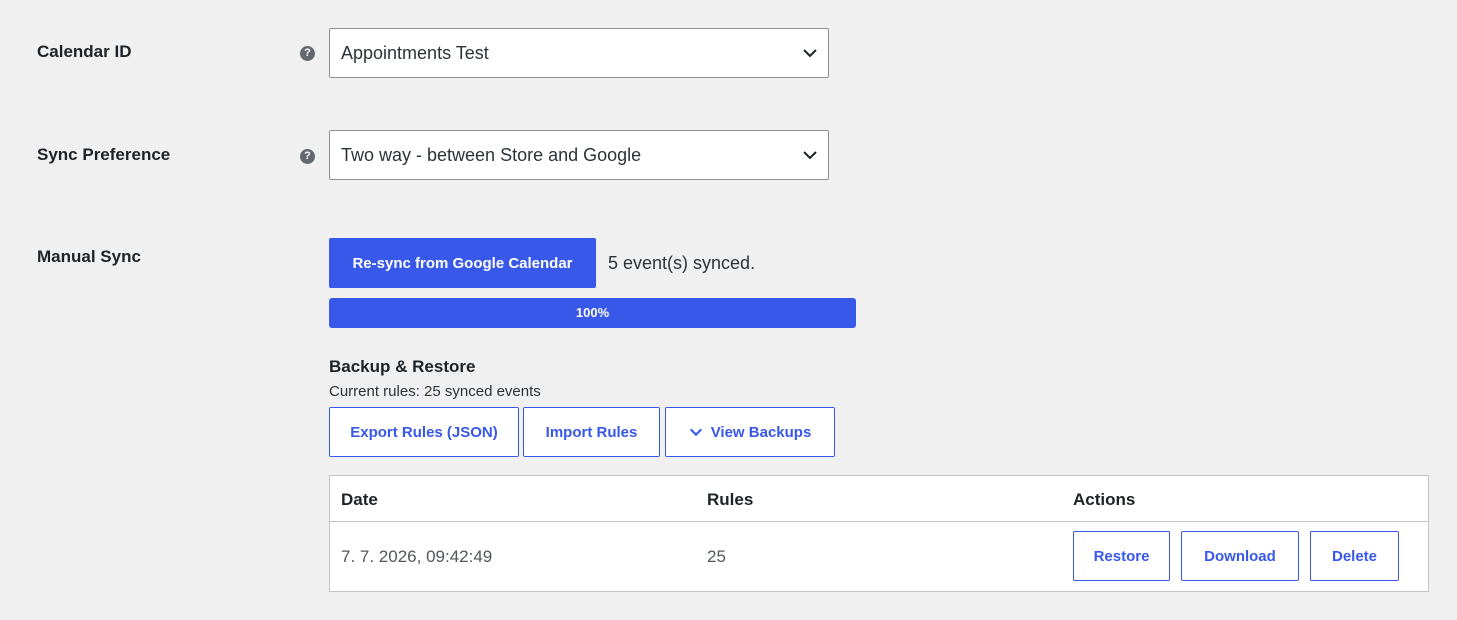  Describe the element at coordinates (682, 263) in the screenshot. I see `sync-status-text: 5 event(s) synced.` at that location.